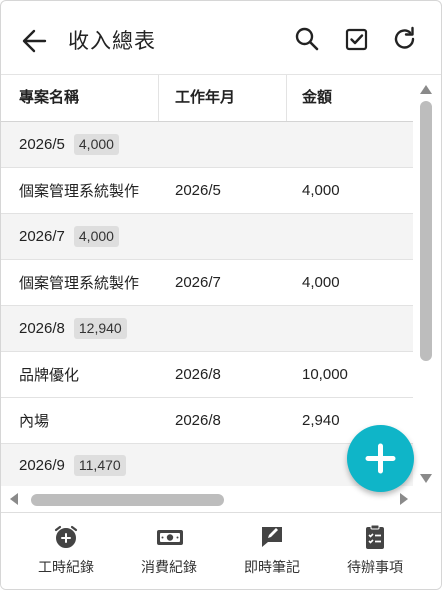  What do you see at coordinates (66, 551) in the screenshot?
I see `nav-item-work-hours: 工時紀錄` at bounding box center [66, 551].